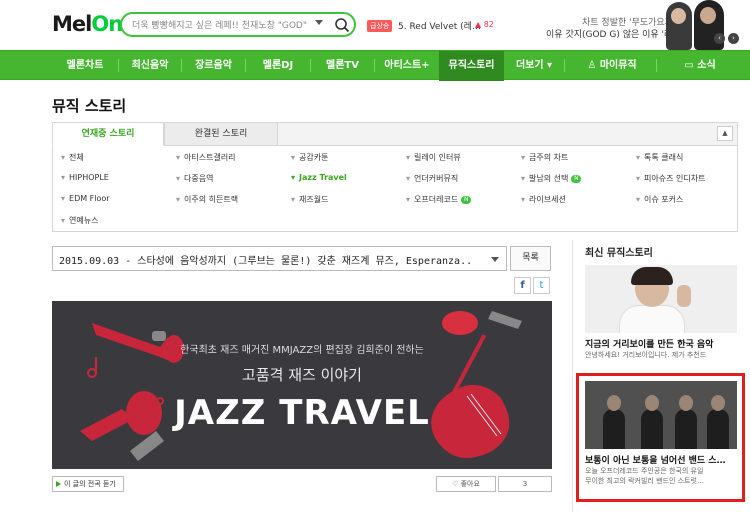 The width and height of the screenshot is (750, 512). Describe the element at coordinates (342, 66) in the screenshot. I see `nav-item-melon-tv: 멜론TV` at that location.